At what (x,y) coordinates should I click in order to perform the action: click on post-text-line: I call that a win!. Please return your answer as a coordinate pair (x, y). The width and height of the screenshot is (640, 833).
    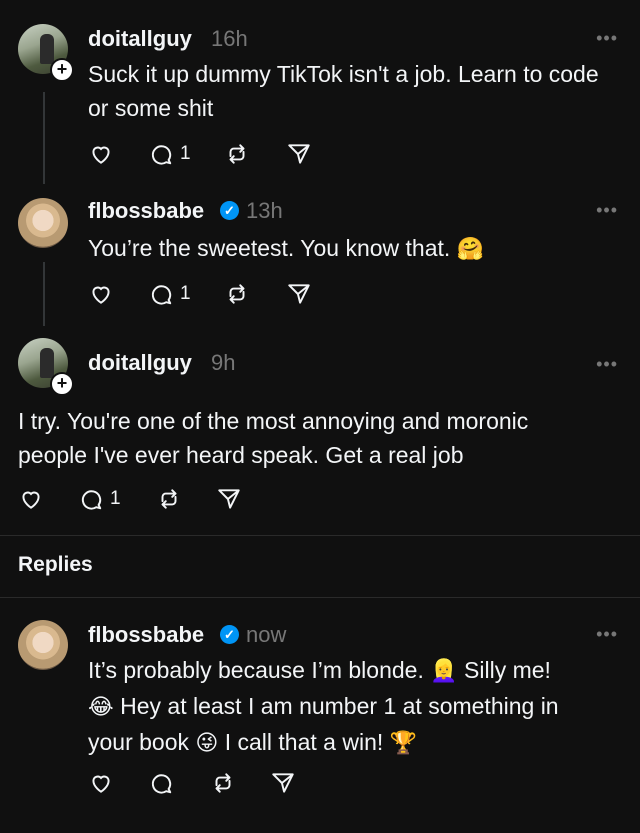
    Looking at the image, I should click on (304, 742).